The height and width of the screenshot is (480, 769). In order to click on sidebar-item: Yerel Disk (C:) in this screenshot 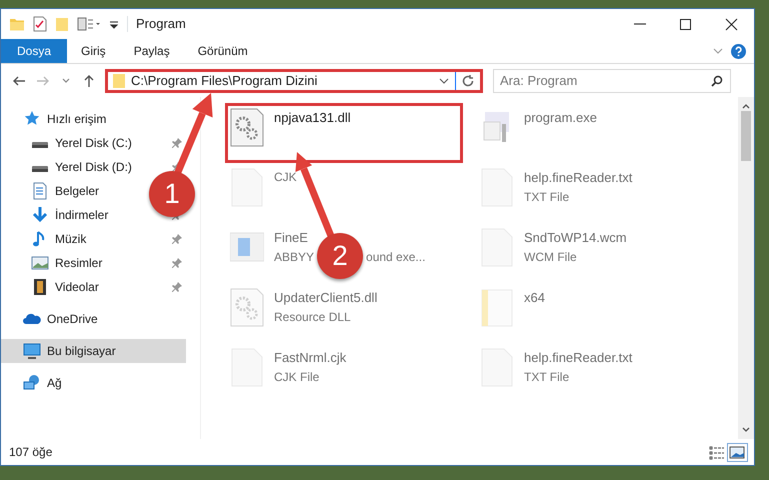, I will do `click(93, 143)`.